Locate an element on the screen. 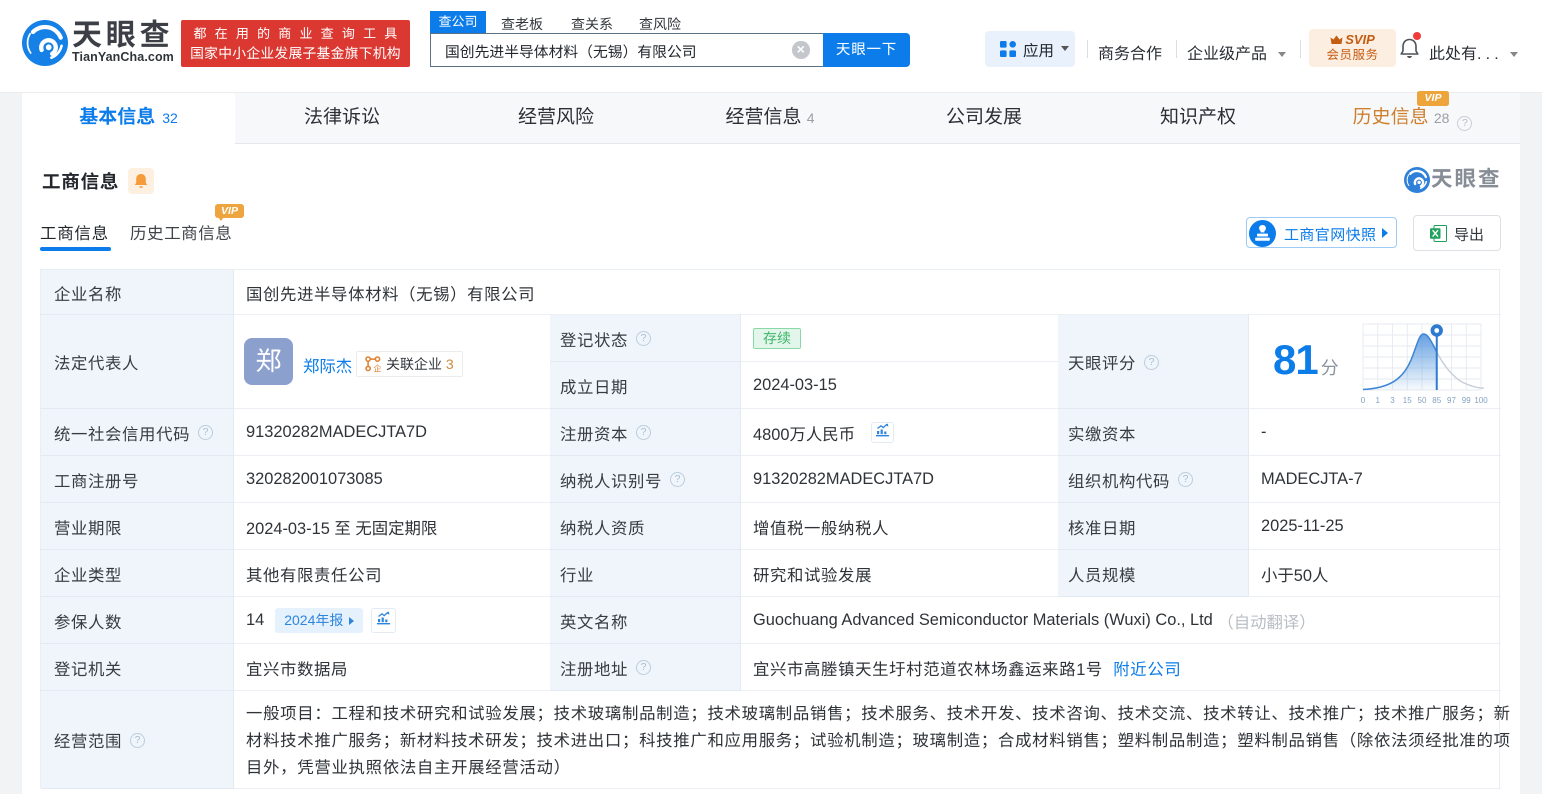  svg-text: 85 is located at coordinates (1436, 400).